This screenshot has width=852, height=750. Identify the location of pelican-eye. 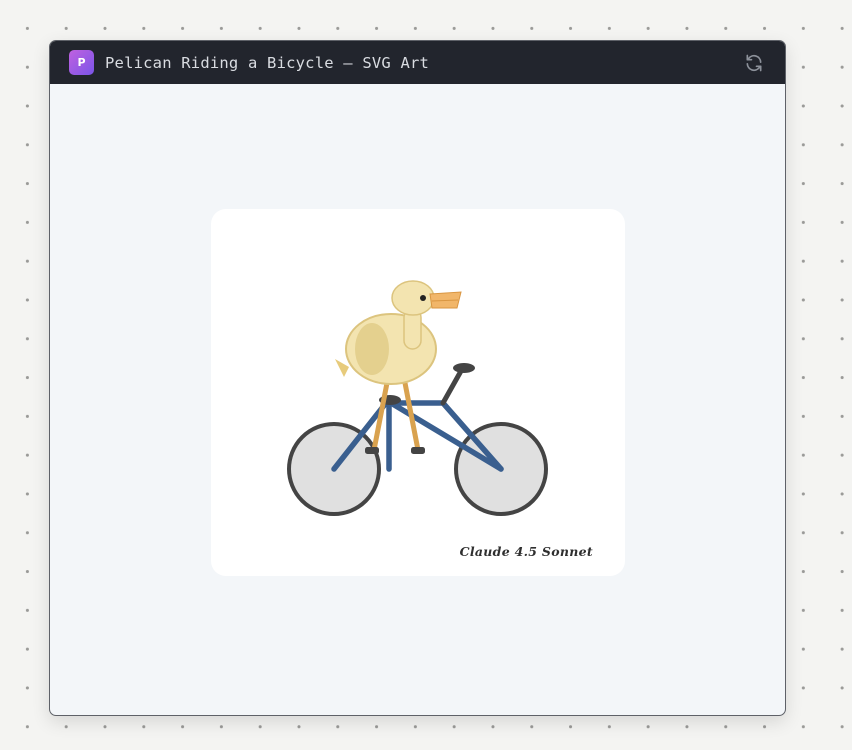
(423, 298).